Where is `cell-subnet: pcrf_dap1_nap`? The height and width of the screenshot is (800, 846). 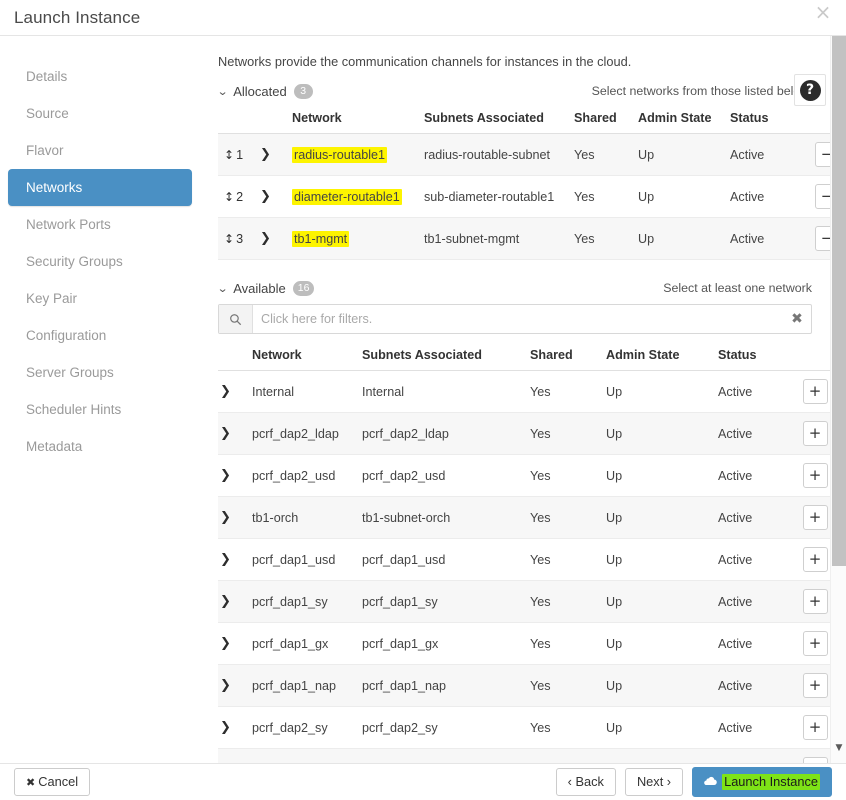 cell-subnet: pcrf_dap1_nap is located at coordinates (440, 685).